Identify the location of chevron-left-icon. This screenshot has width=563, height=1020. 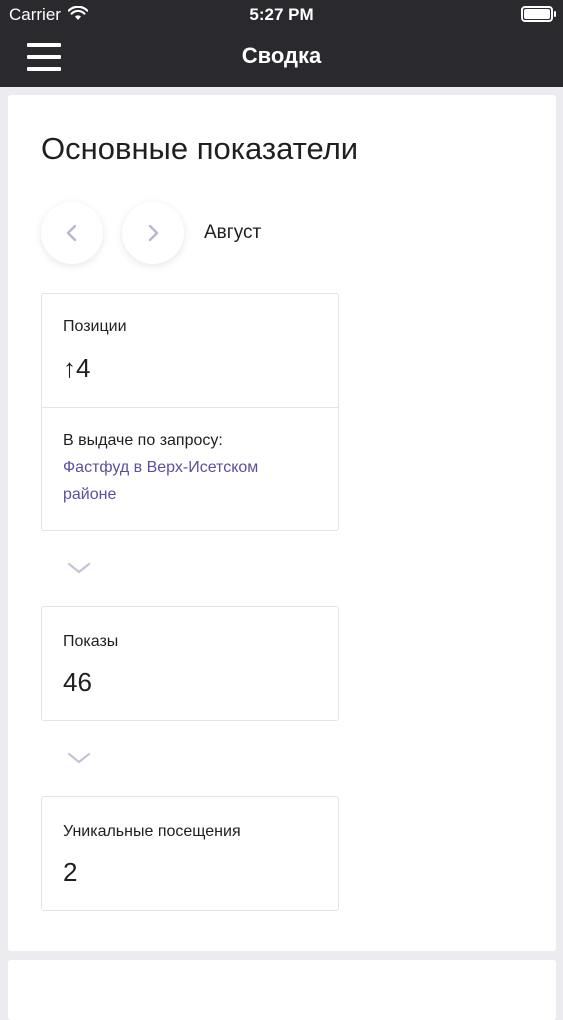
(71, 233).